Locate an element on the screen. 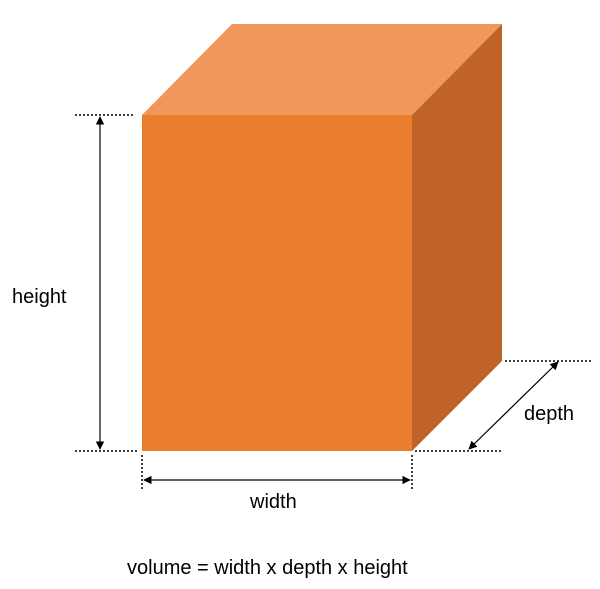 The width and height of the screenshot is (600, 589). height-label: height is located at coordinates (39, 297).